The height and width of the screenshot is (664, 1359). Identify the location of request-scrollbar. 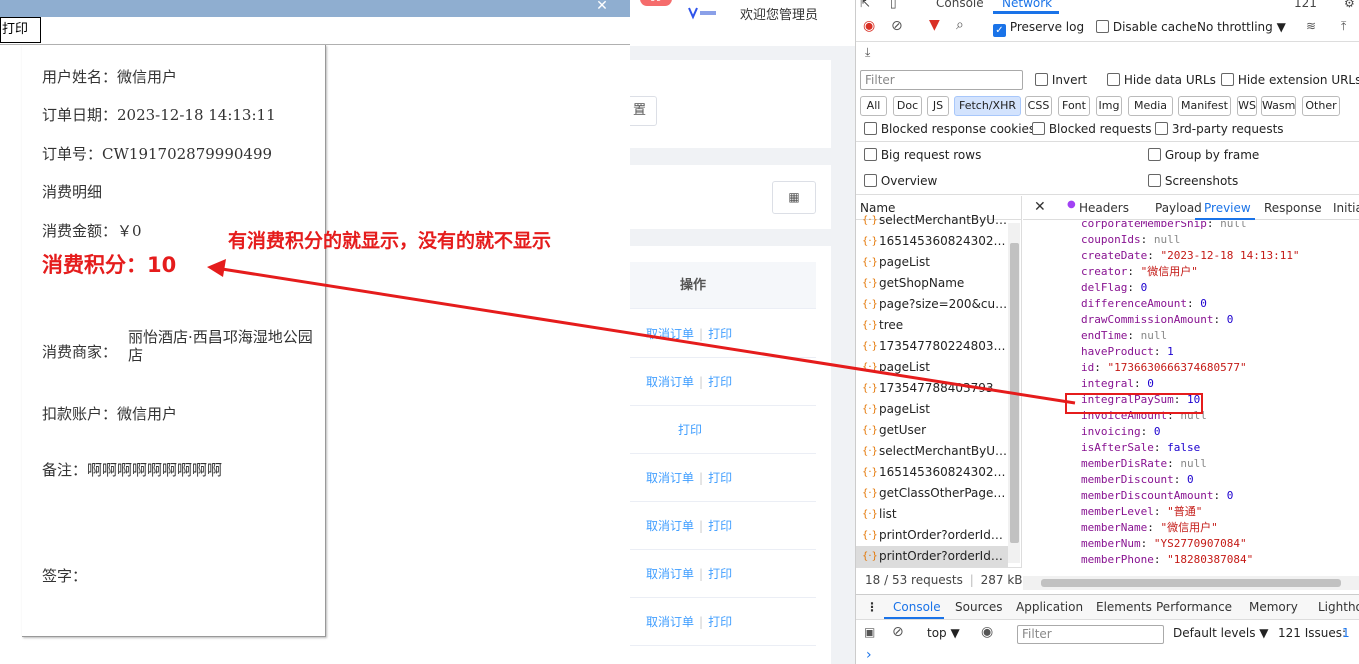
(1014, 393).